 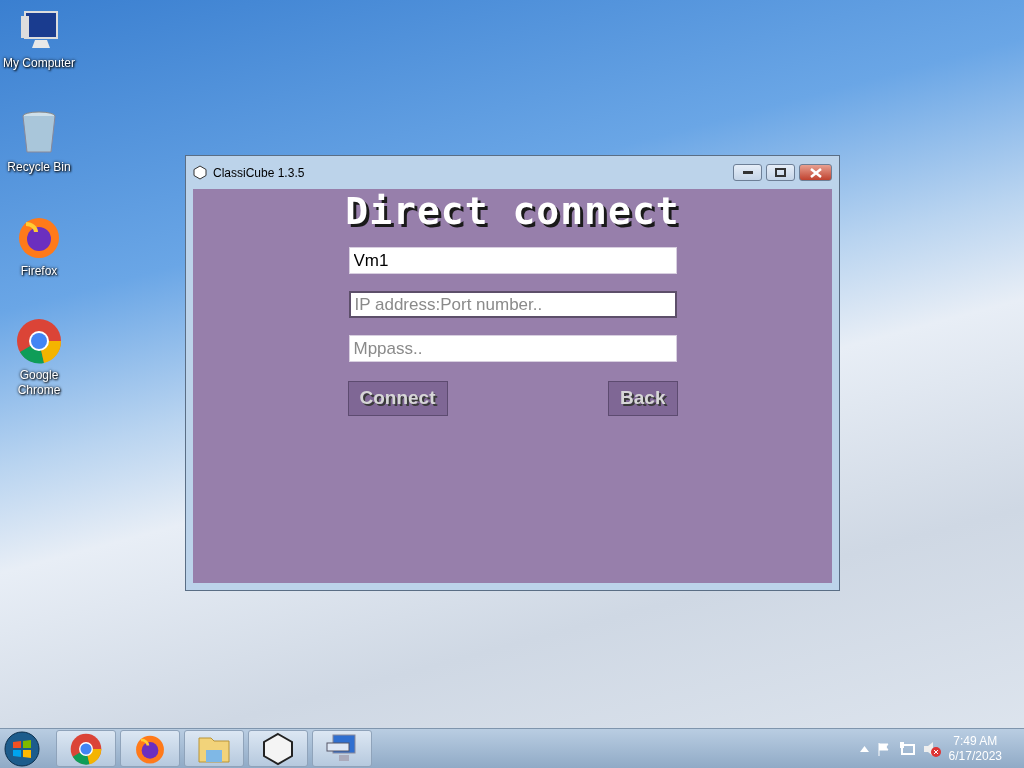 I want to click on keyboard-monitor-icon, so click(x=342, y=748).